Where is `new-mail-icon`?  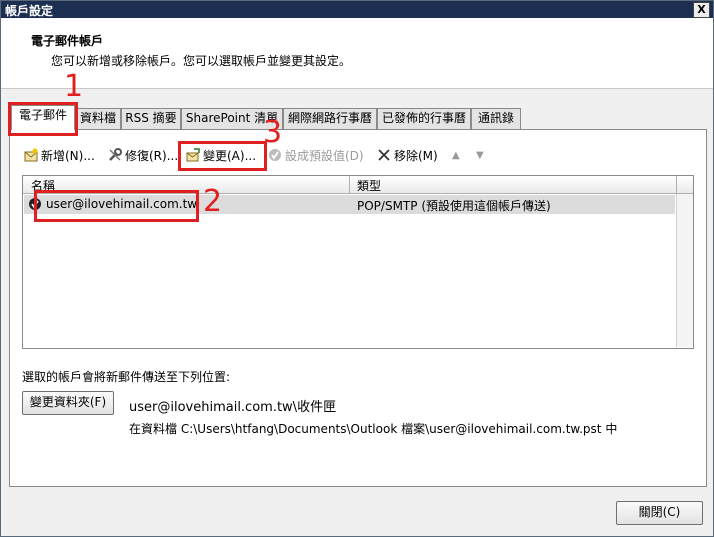
new-mail-icon is located at coordinates (31, 155).